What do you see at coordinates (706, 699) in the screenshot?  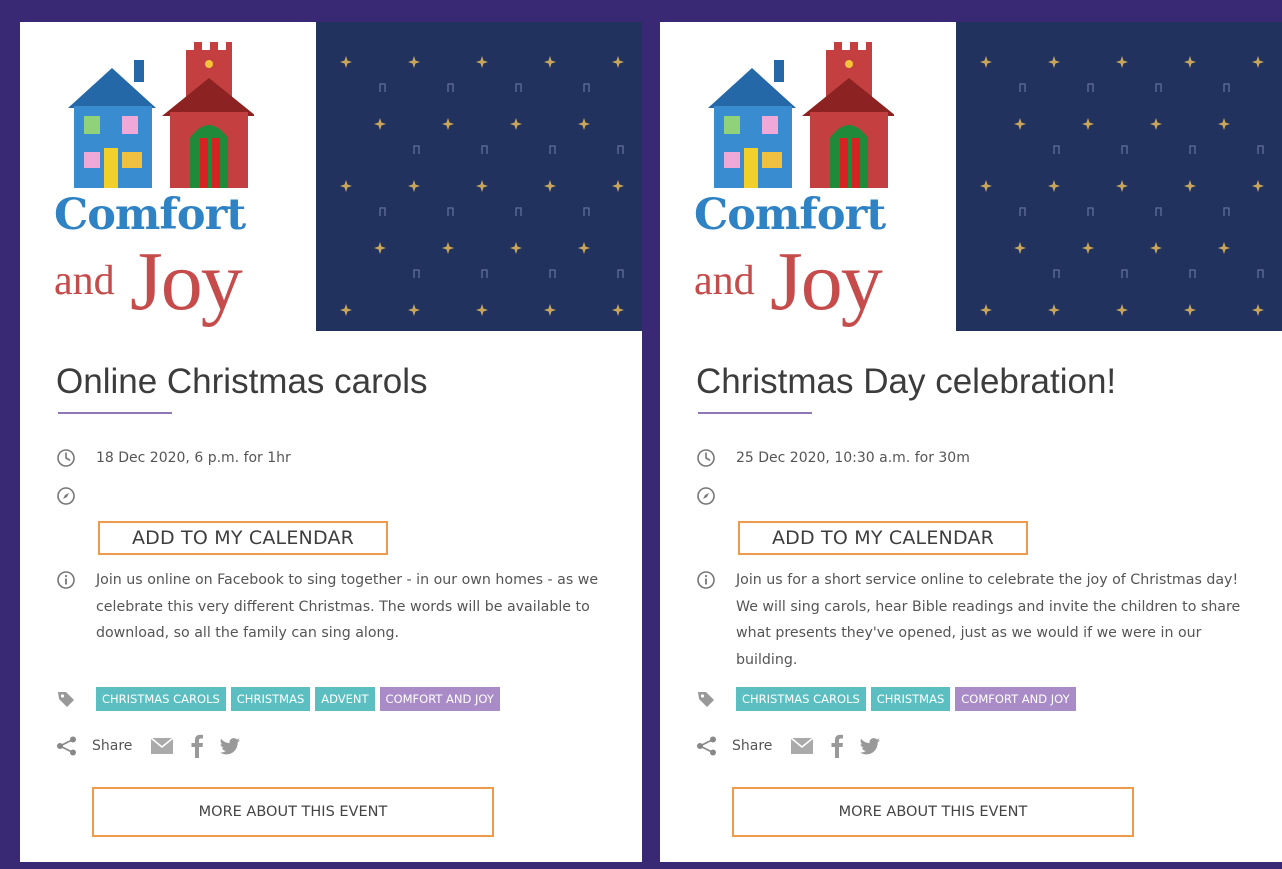 I see `tag-icon` at bounding box center [706, 699].